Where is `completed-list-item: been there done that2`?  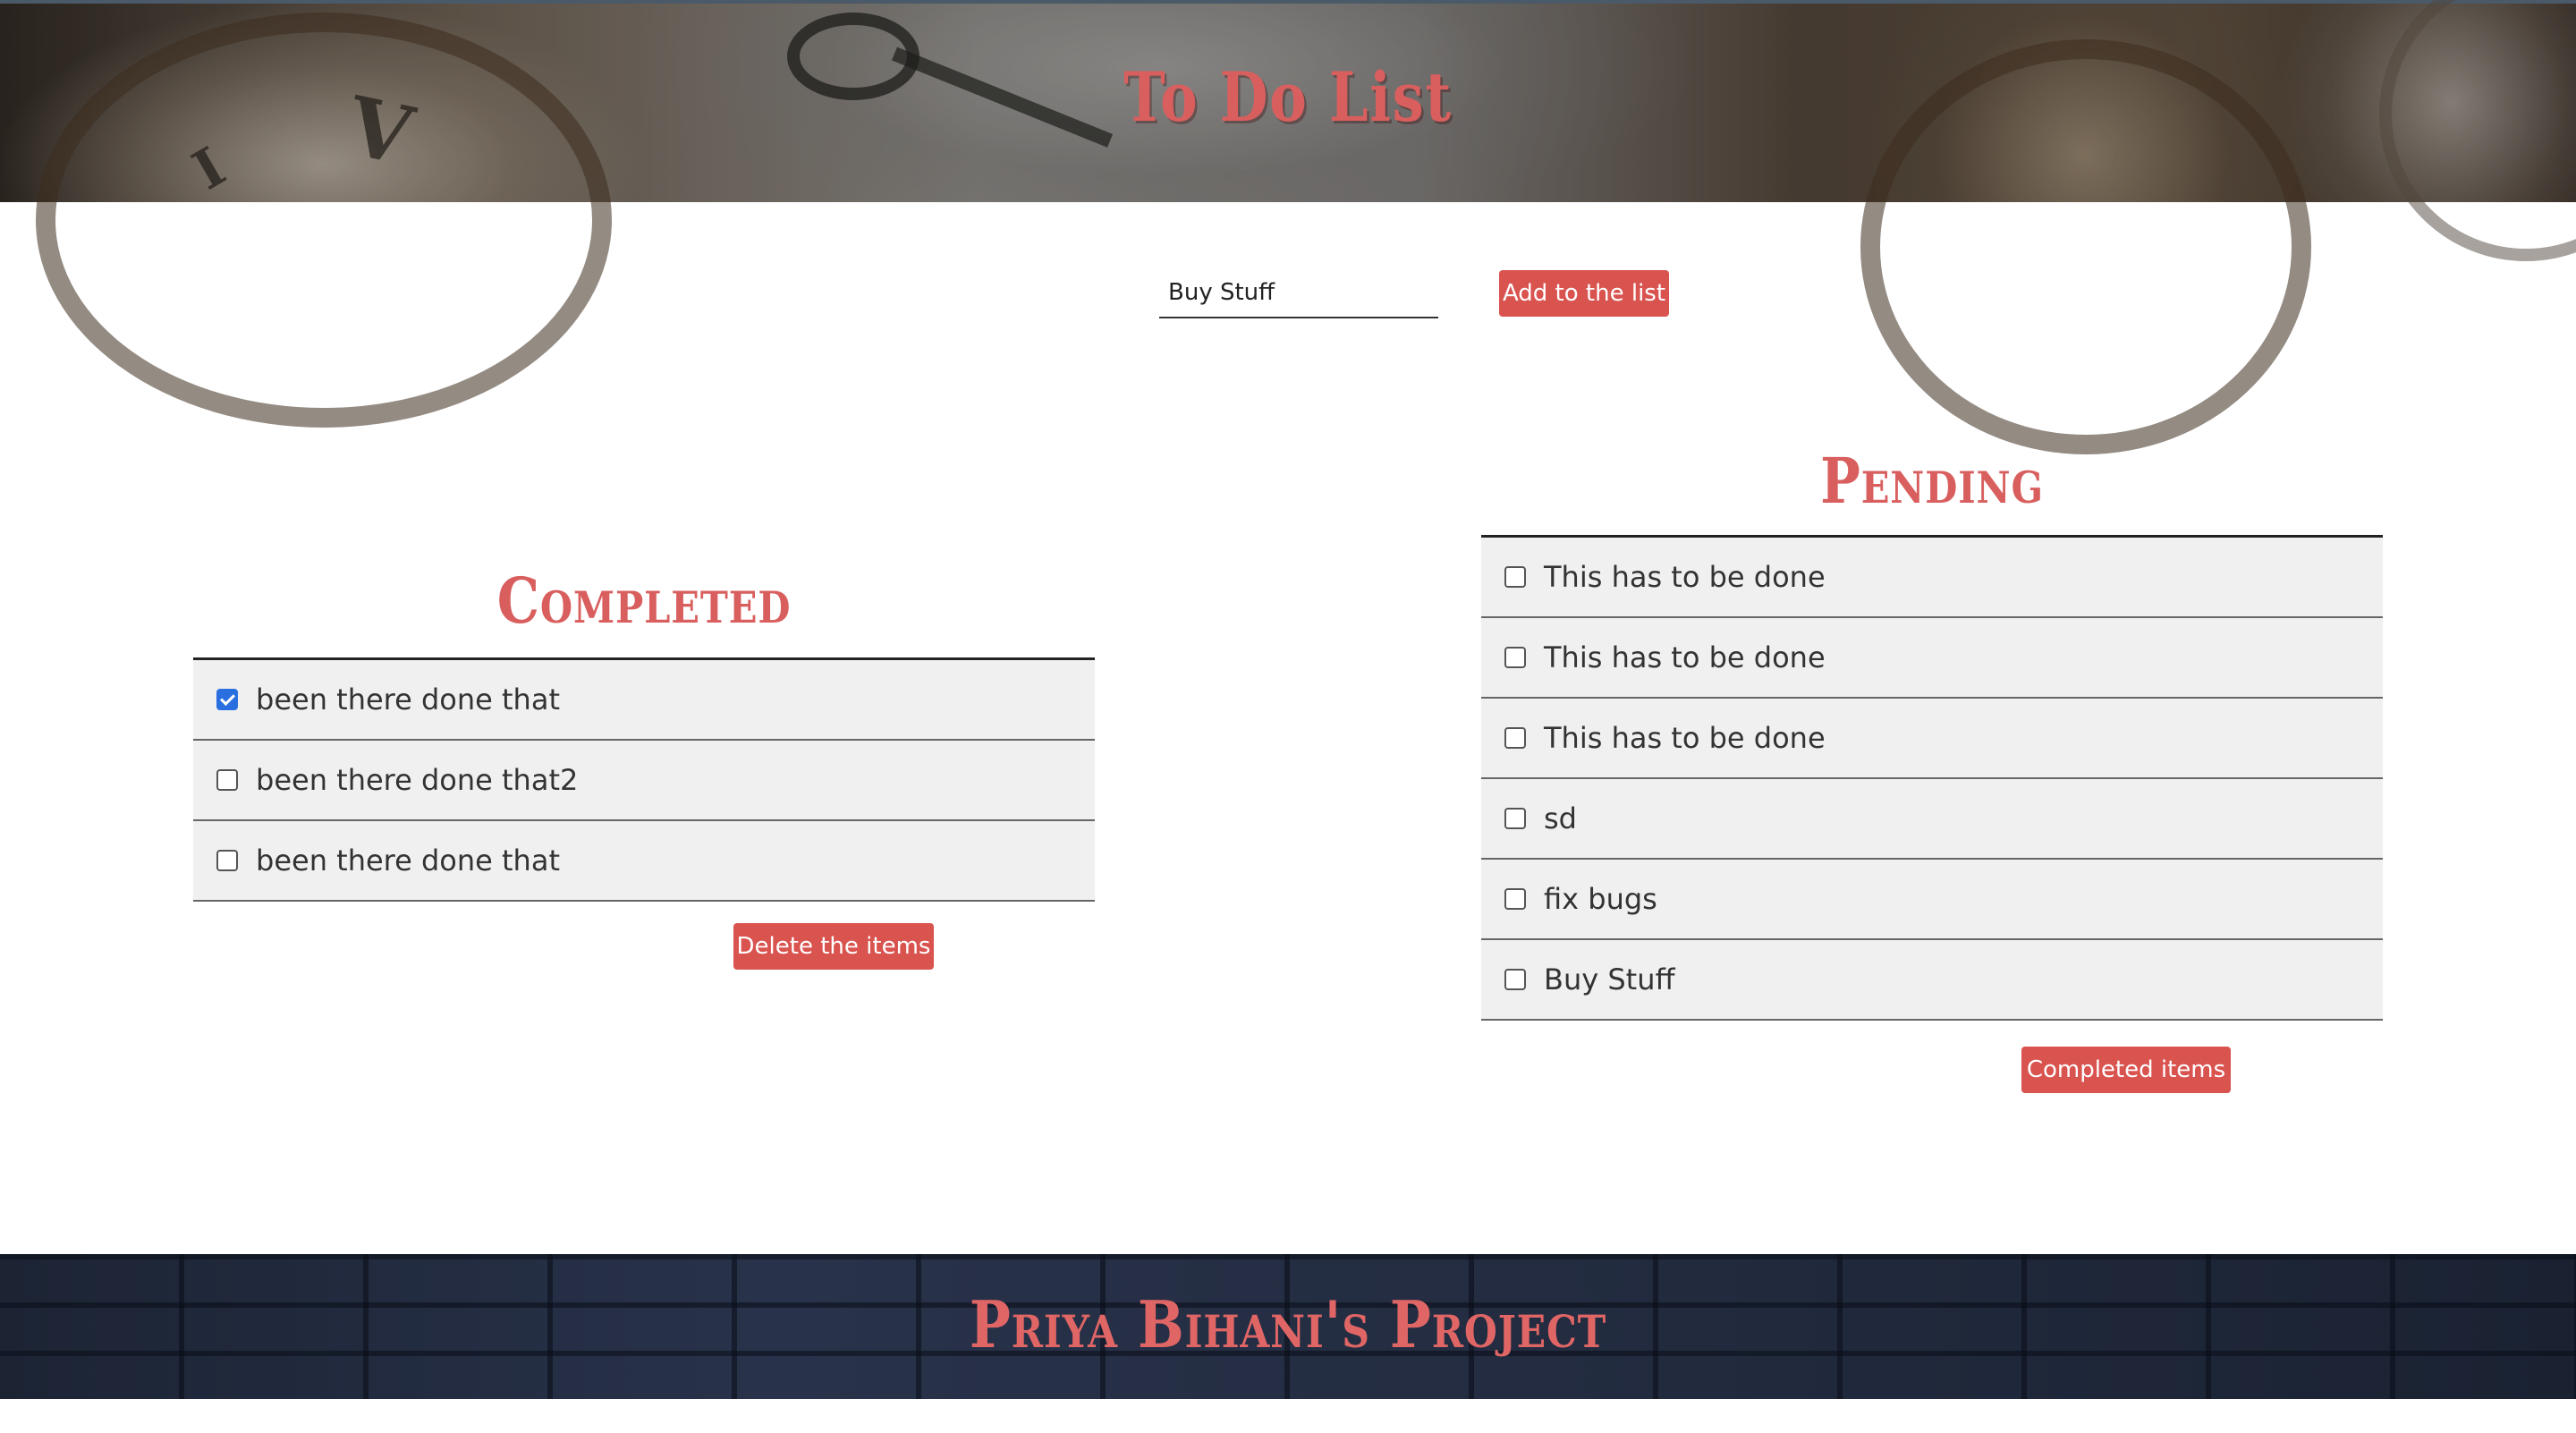
completed-list-item: been there done that2 is located at coordinates (644, 781).